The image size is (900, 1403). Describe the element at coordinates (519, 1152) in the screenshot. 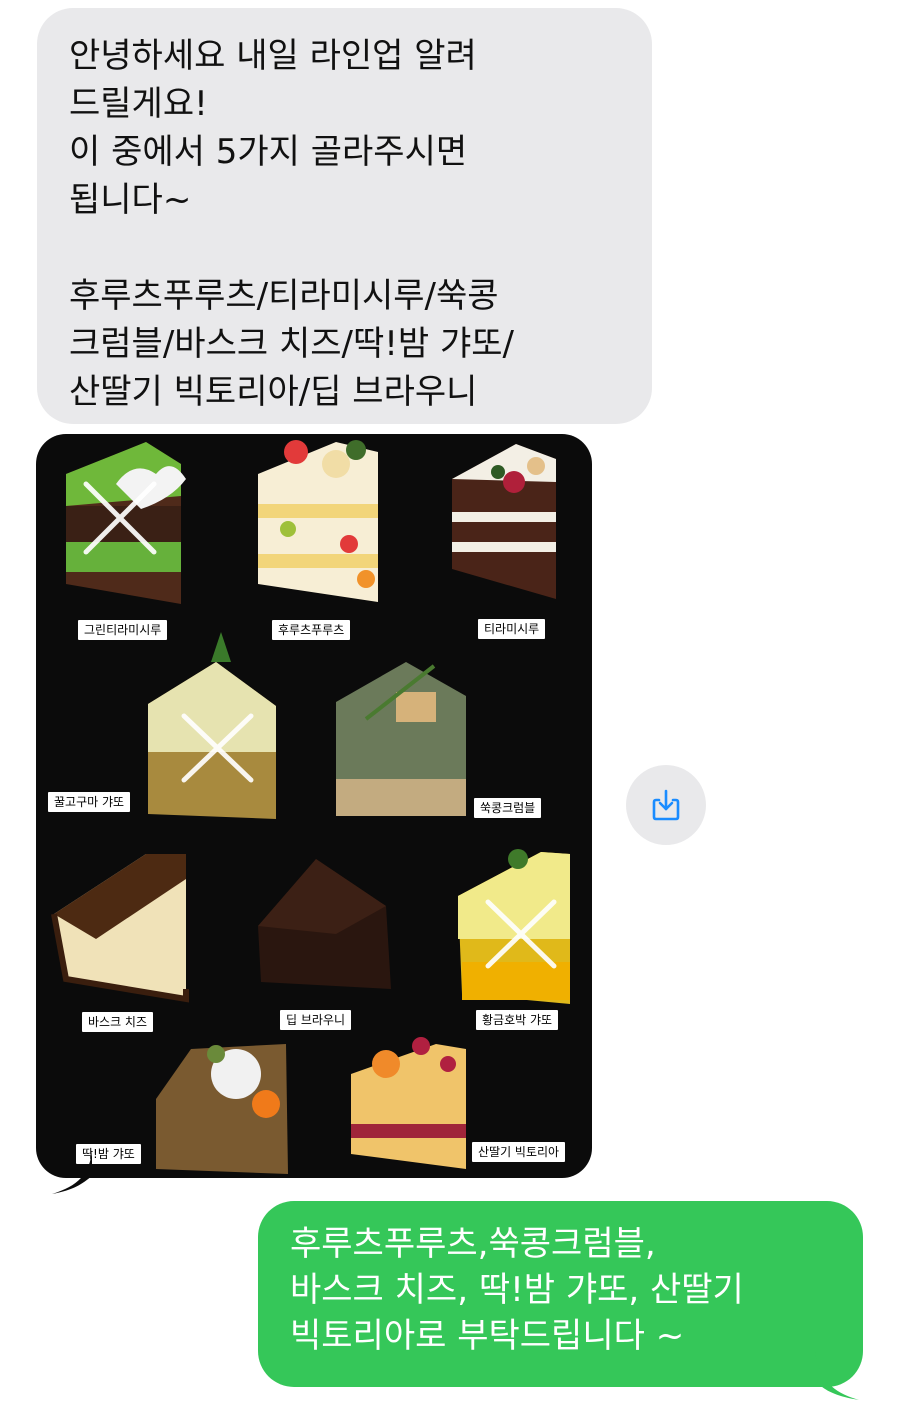

I see `cake-label: 산딸기 빅토리아` at that location.